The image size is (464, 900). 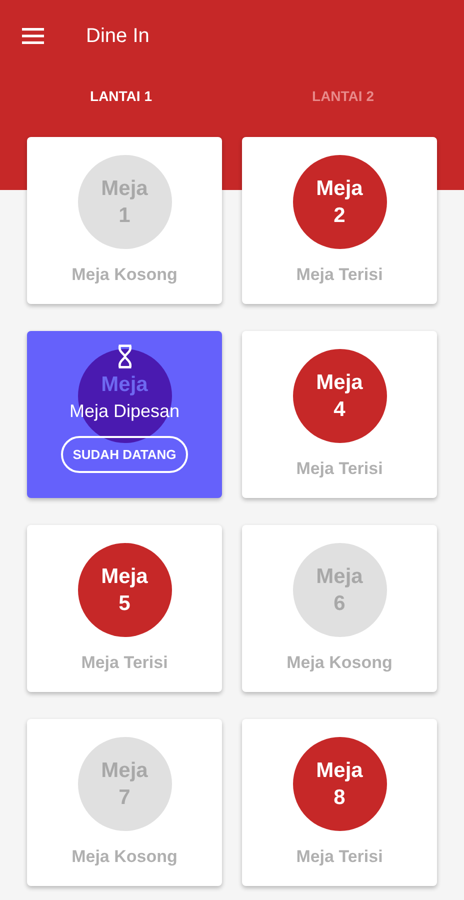 I want to click on hourglass-icon, so click(x=124, y=356).